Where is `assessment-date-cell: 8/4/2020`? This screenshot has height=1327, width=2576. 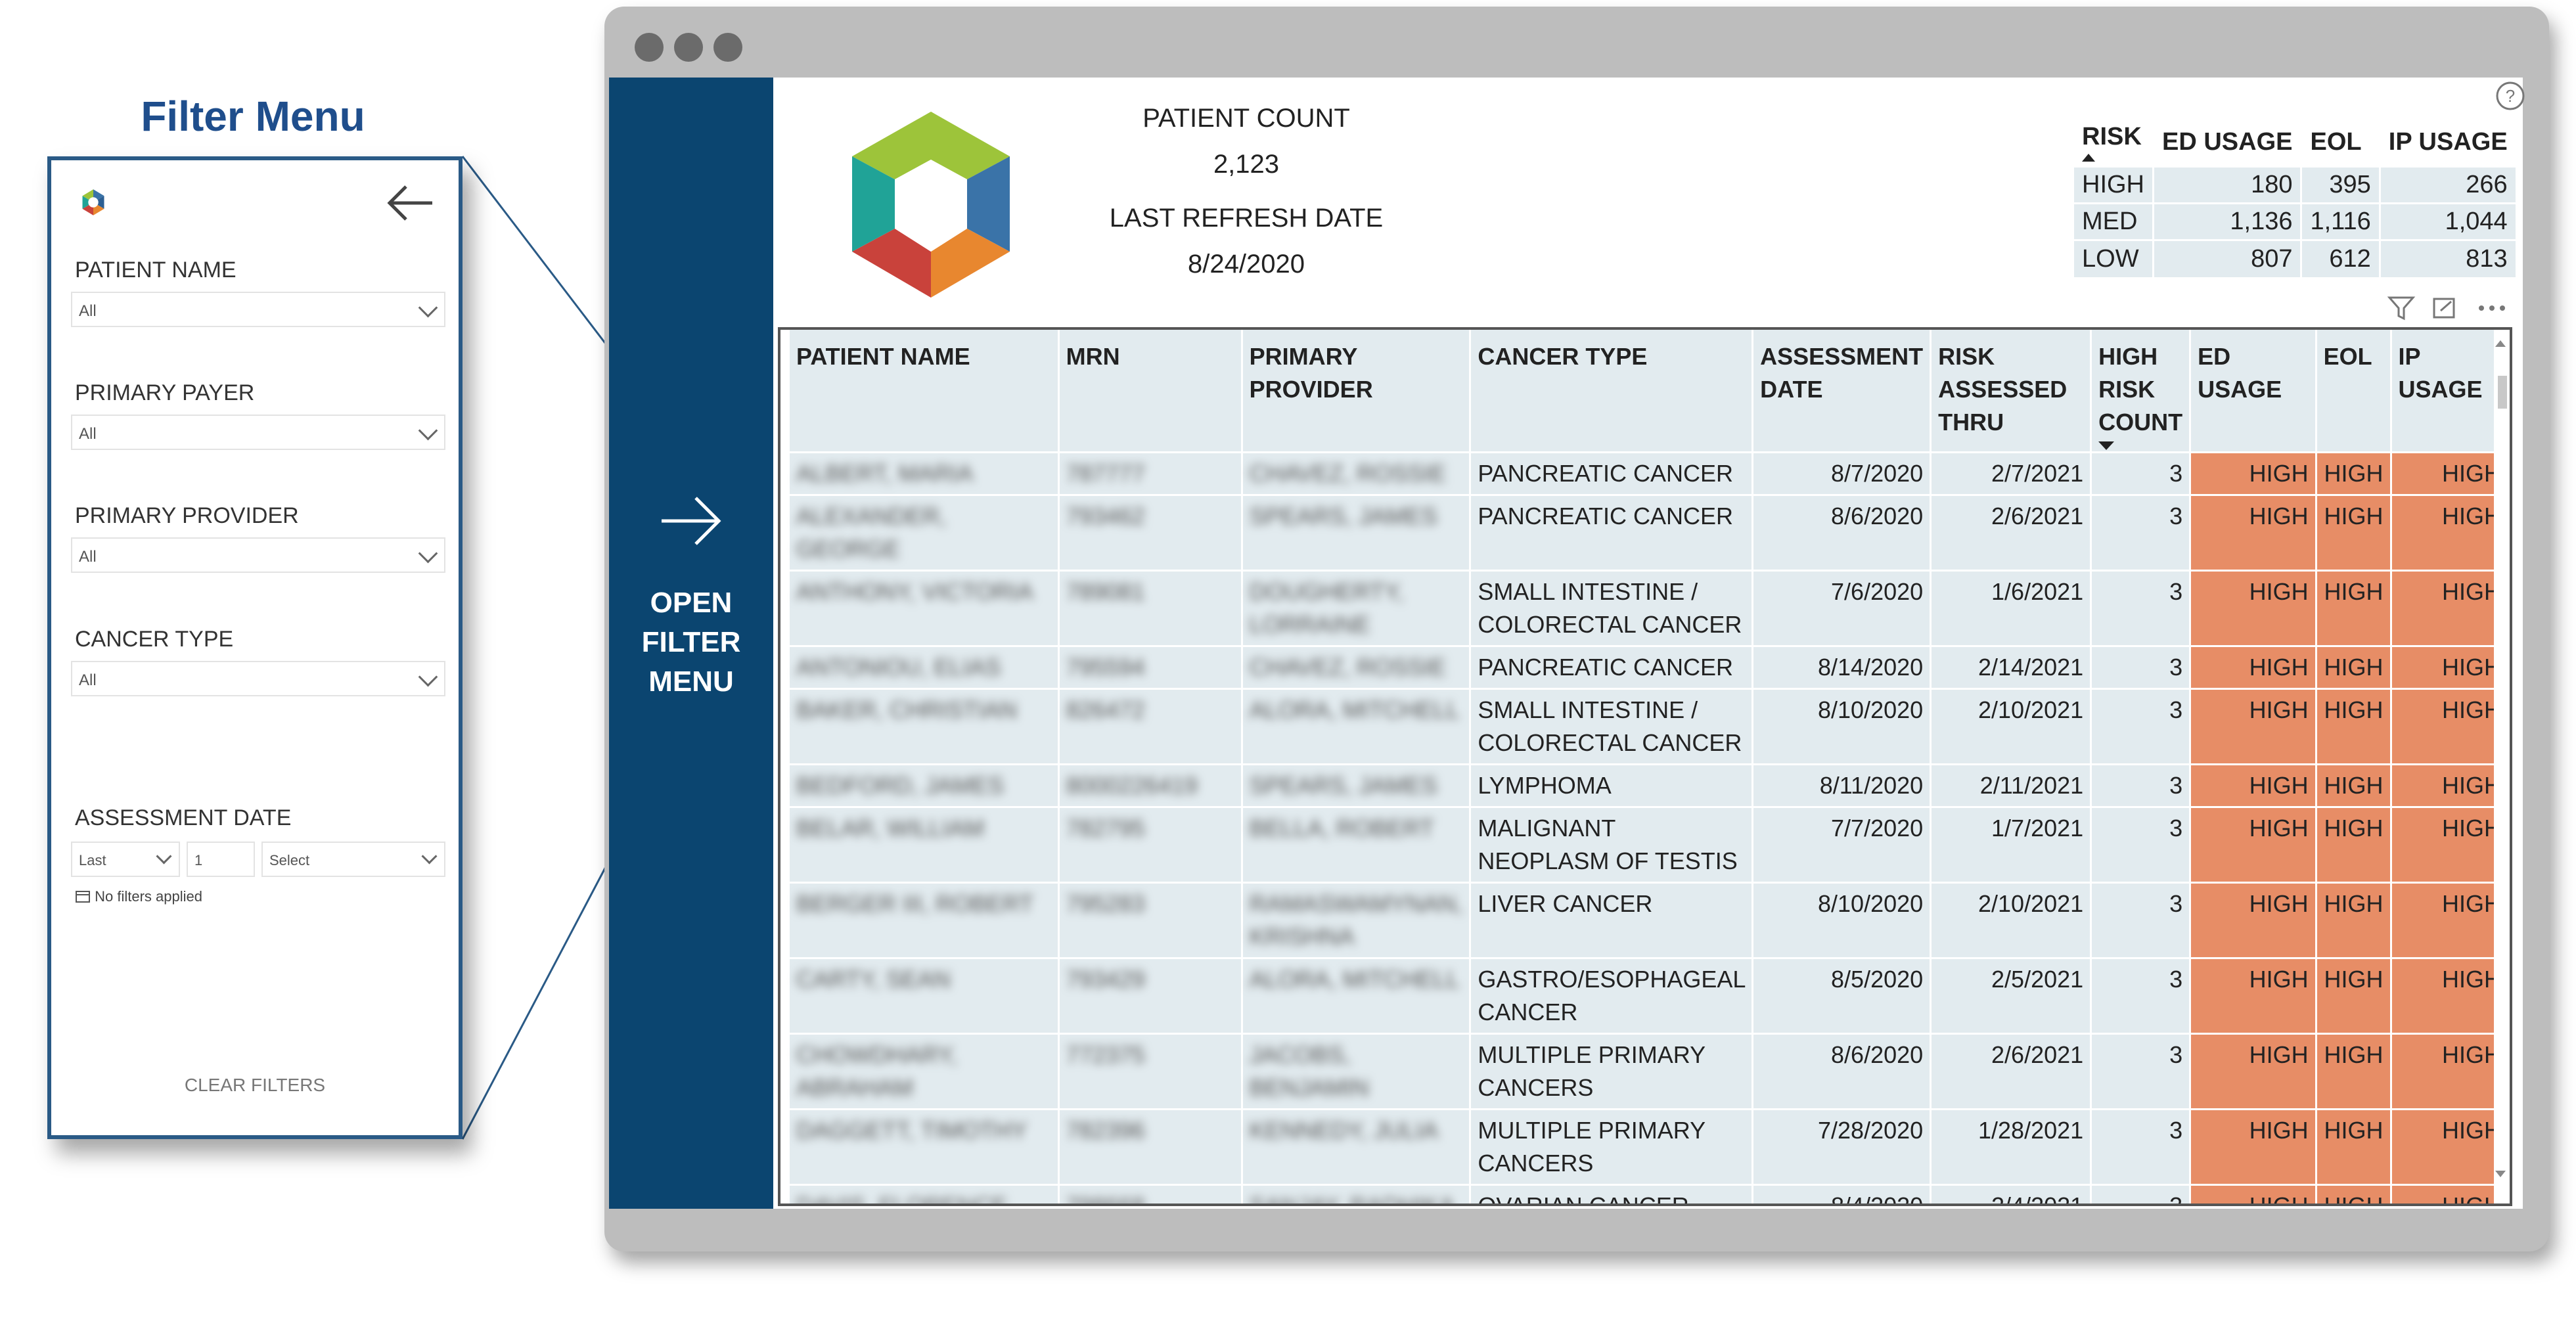
assessment-date-cell: 8/4/2020 is located at coordinates (1842, 1193).